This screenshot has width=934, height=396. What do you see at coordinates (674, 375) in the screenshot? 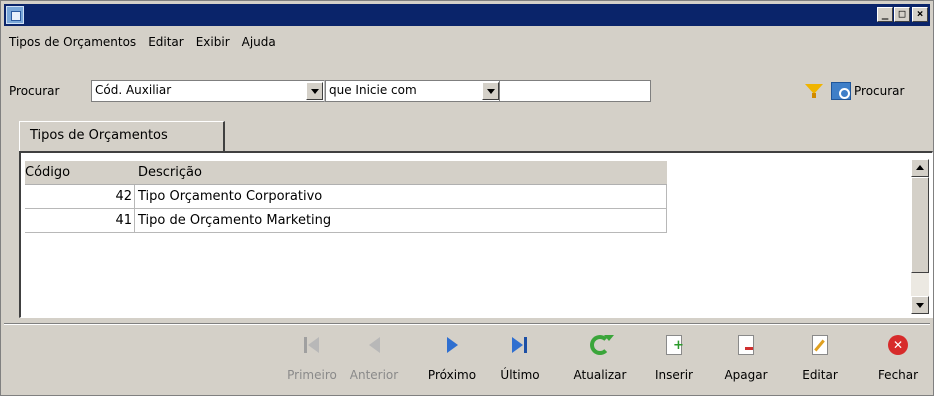
I see `insert-label: Inserir` at bounding box center [674, 375].